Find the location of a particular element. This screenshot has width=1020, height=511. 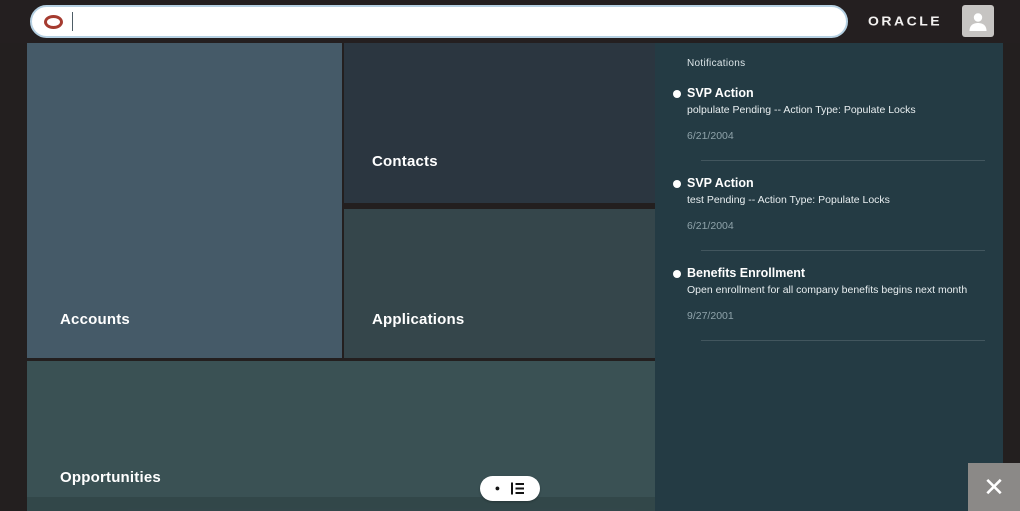

close-button: ✕ is located at coordinates (994, 487).